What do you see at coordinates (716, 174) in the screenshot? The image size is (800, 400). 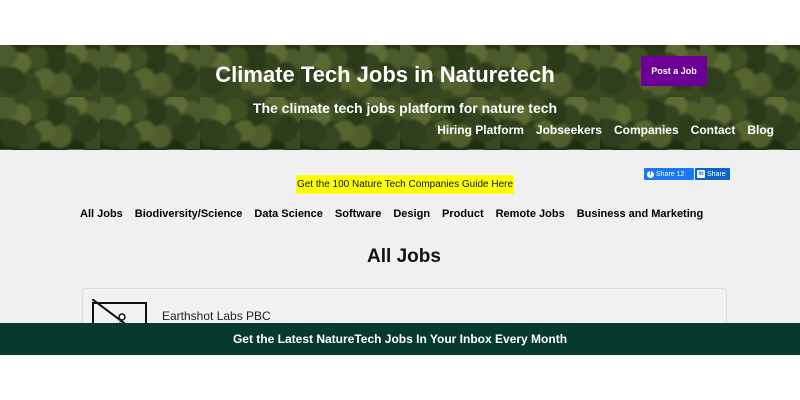 I see `linkedin-share-label: Share` at bounding box center [716, 174].